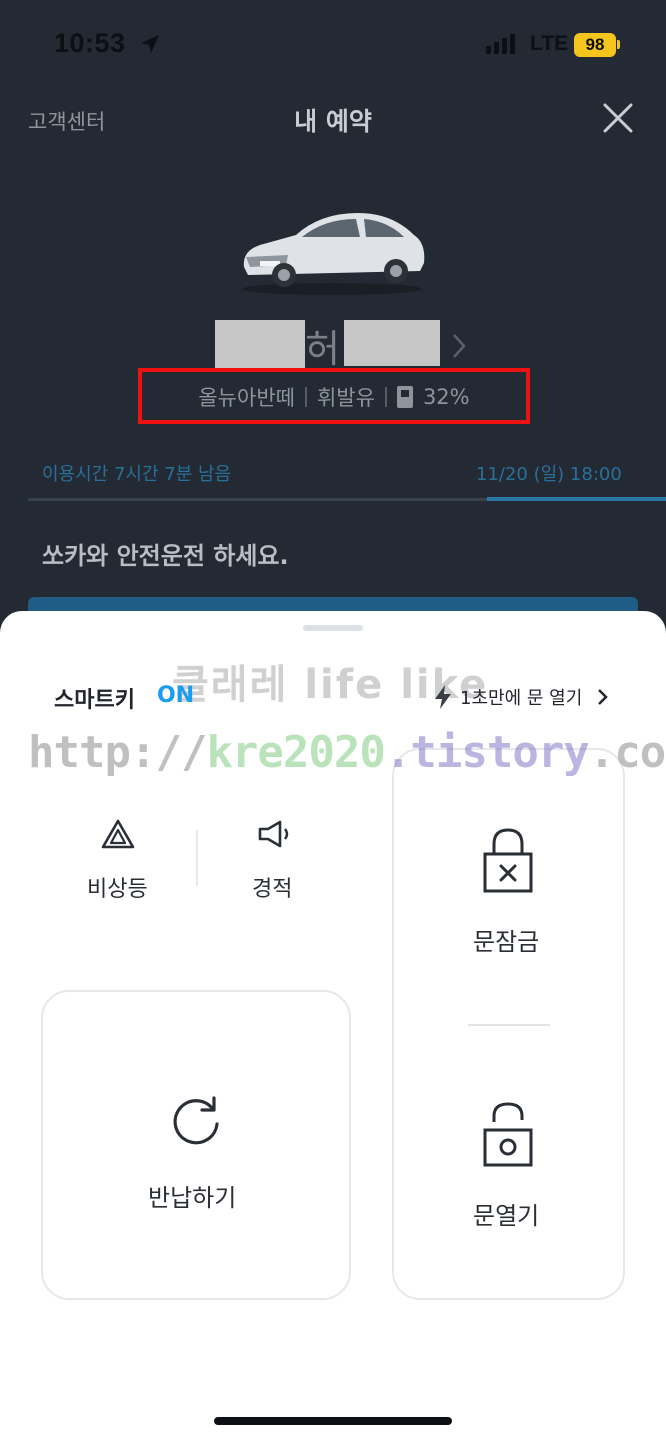  Describe the element at coordinates (392, 343) in the screenshot. I see `plate-mask-right` at that location.